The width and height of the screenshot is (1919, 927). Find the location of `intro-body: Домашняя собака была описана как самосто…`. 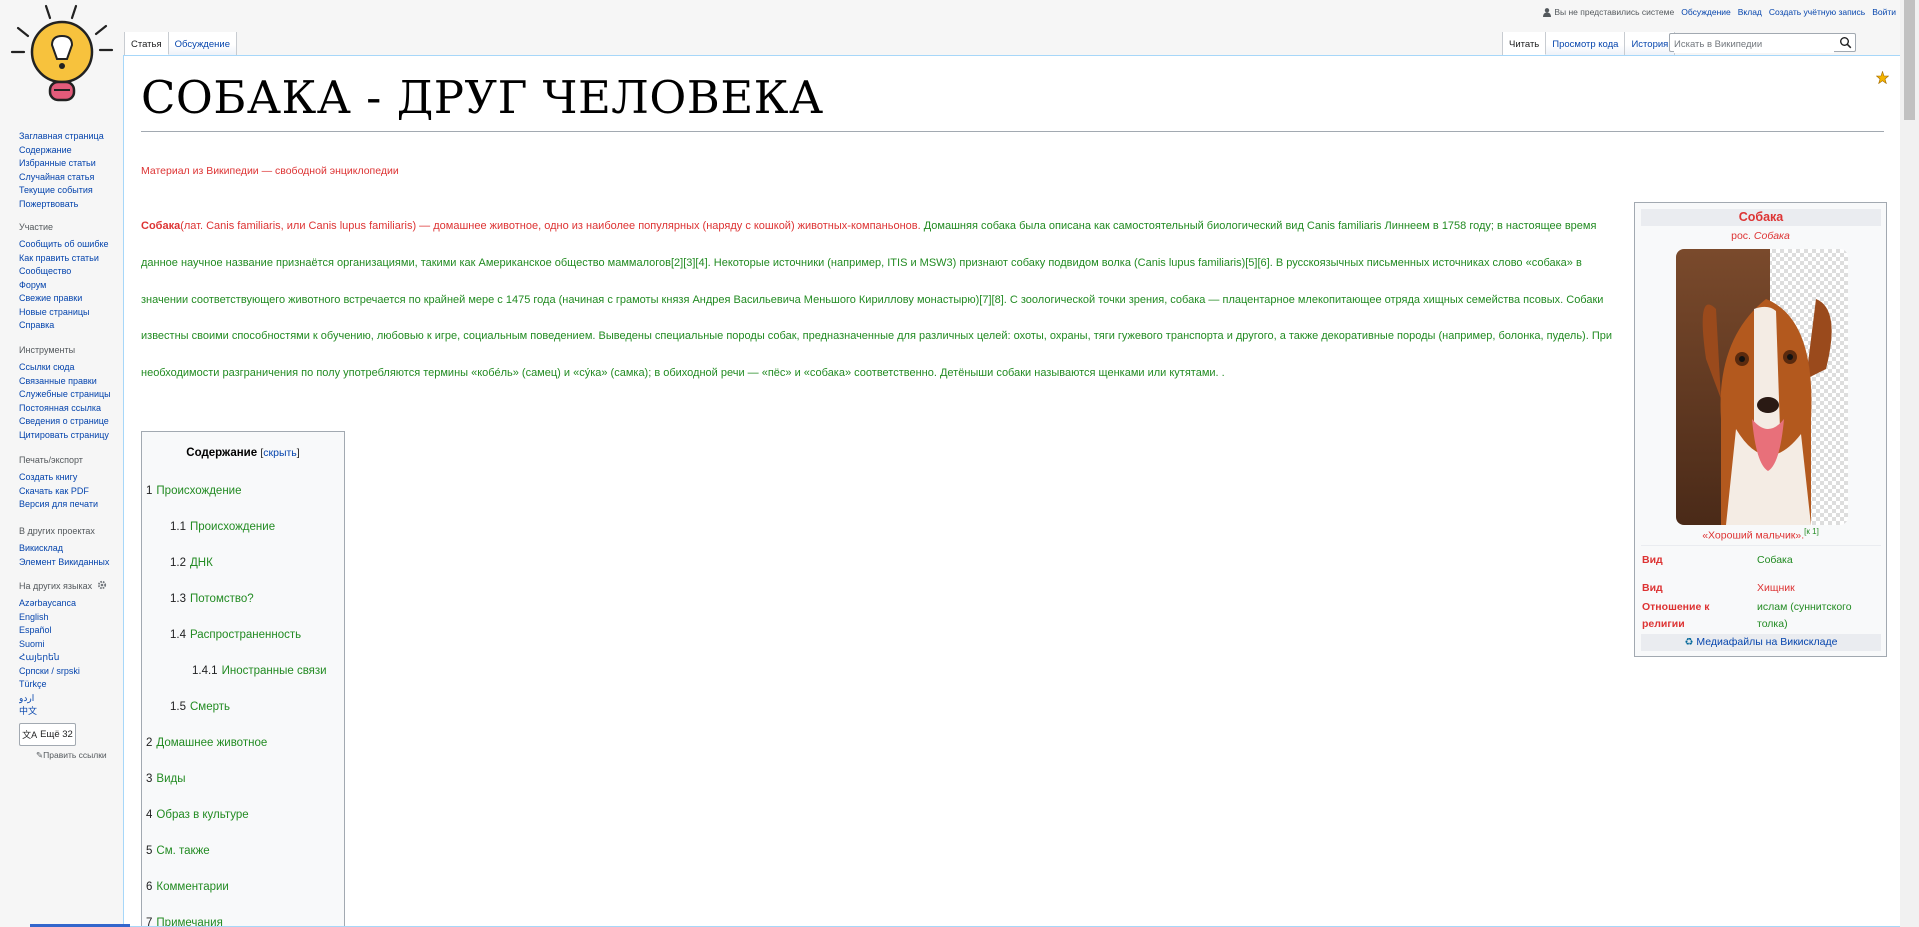

intro-body: Домашняя собака была описана как самосто… is located at coordinates (876, 300).